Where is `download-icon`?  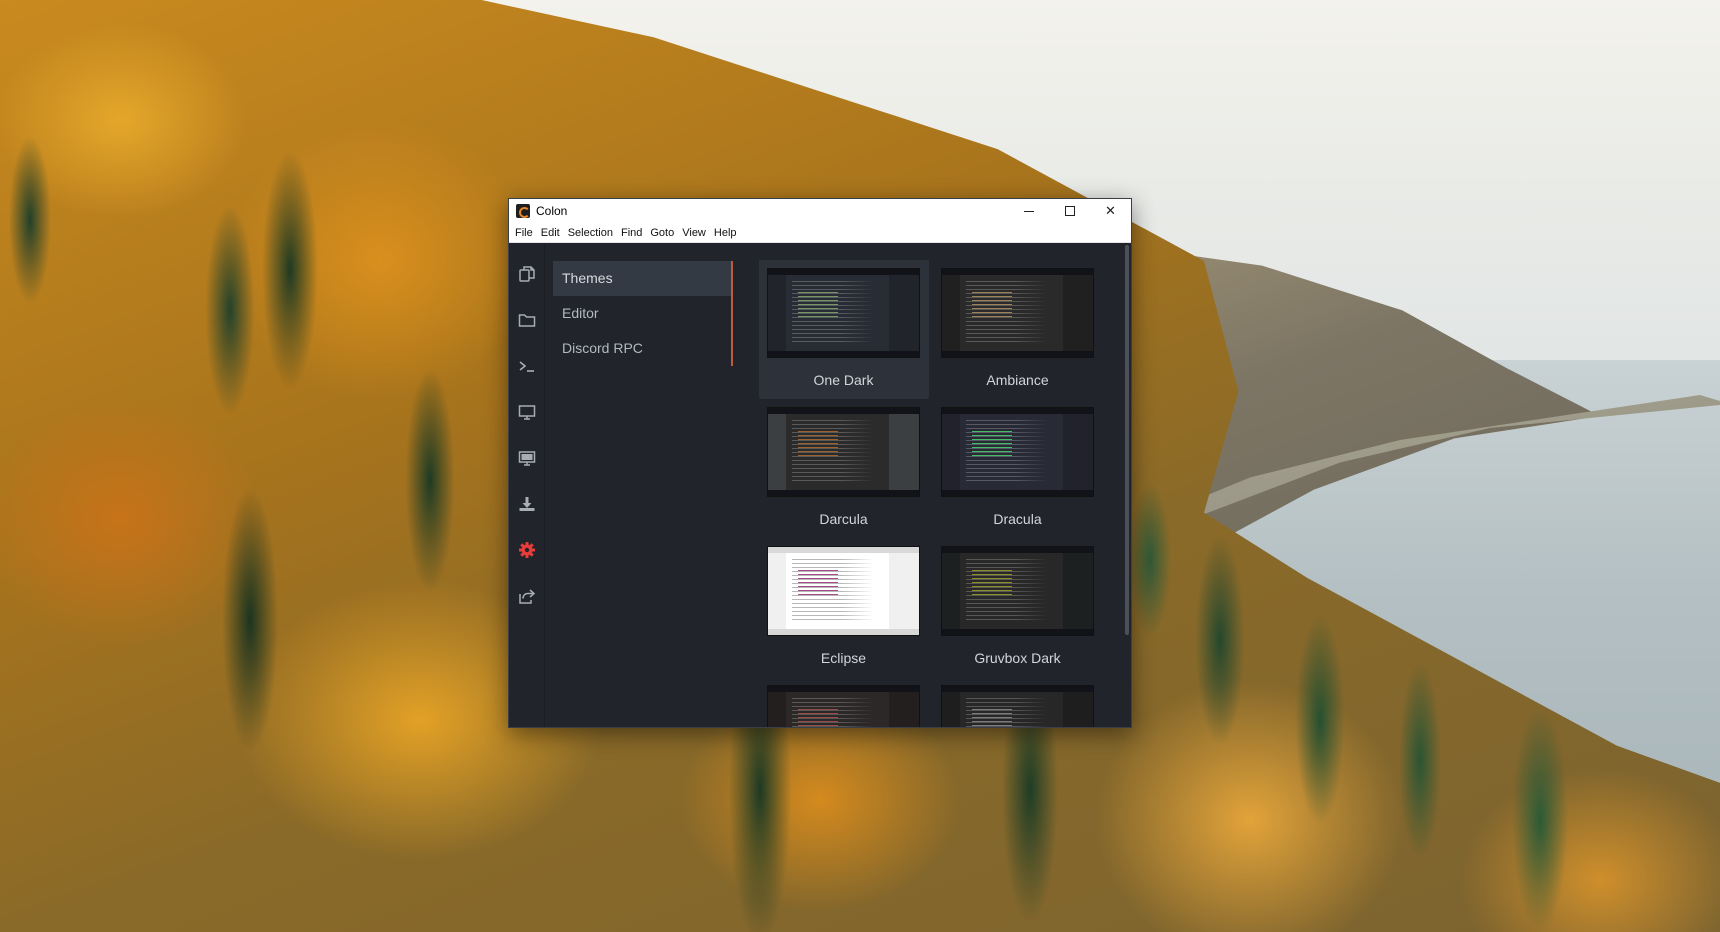
download-icon is located at coordinates (526, 504).